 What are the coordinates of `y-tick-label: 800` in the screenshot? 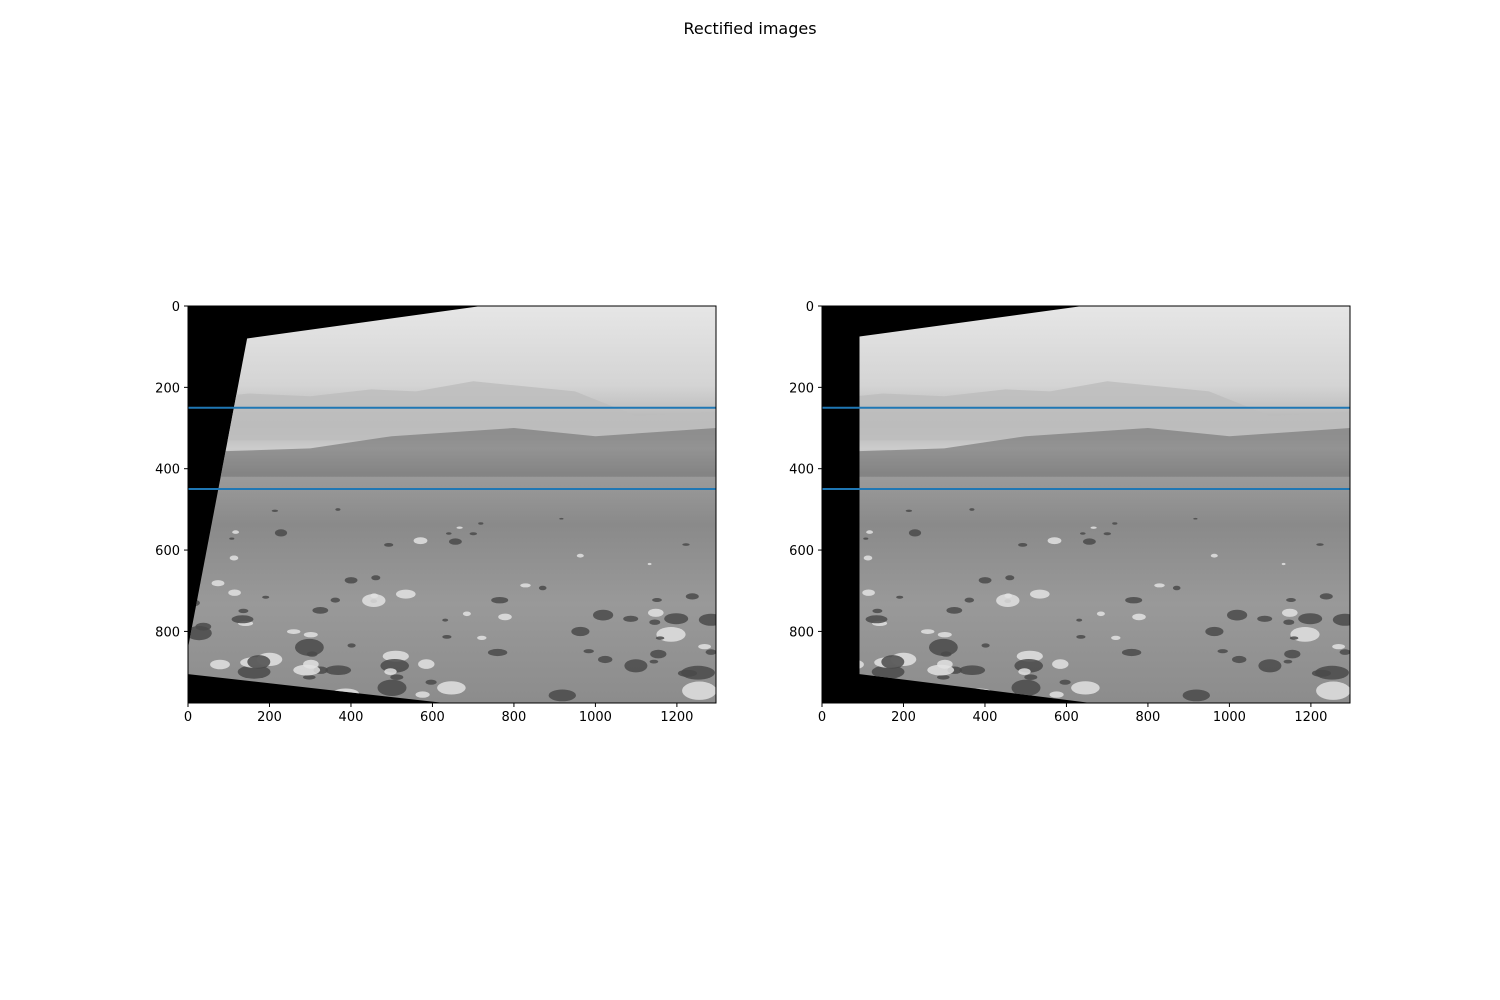 It's located at (801, 632).